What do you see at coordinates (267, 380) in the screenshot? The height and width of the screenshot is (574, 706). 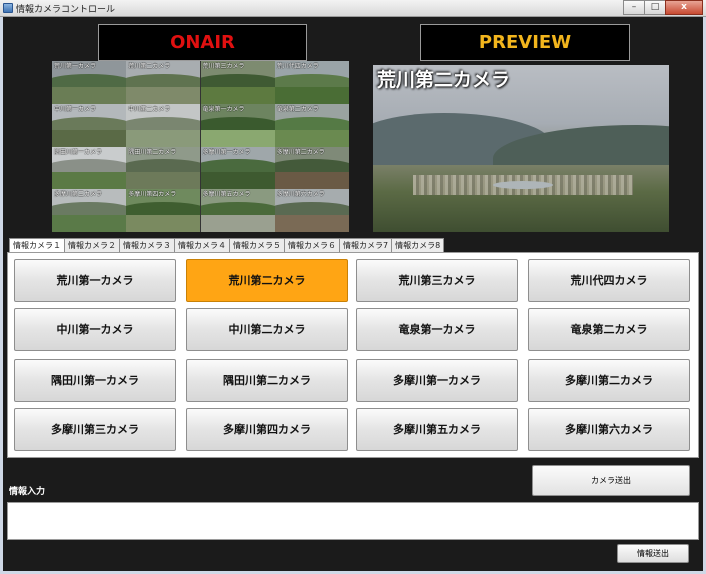 I see `camera-button: 隅田川第二カメラ` at bounding box center [267, 380].